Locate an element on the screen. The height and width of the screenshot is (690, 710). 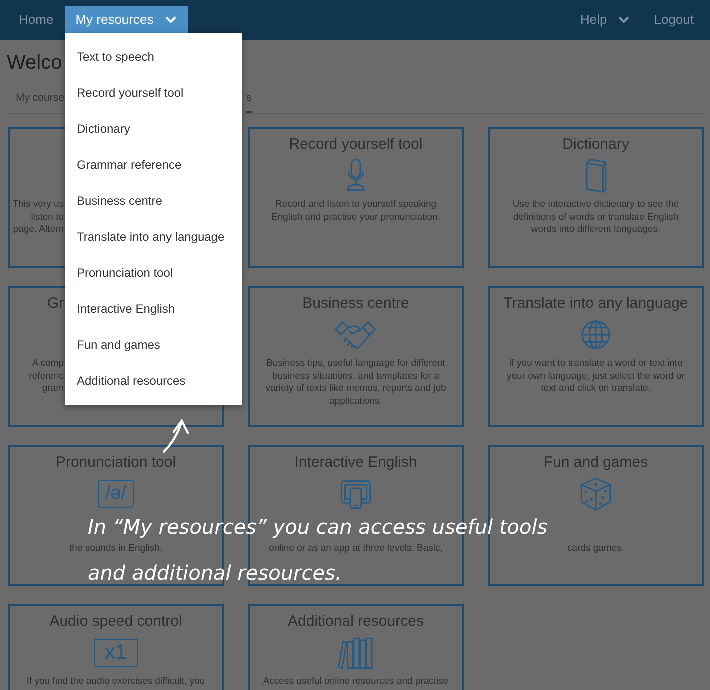
annotation-text: In “My resources” you can access useful tools is located at coordinates (318, 527).